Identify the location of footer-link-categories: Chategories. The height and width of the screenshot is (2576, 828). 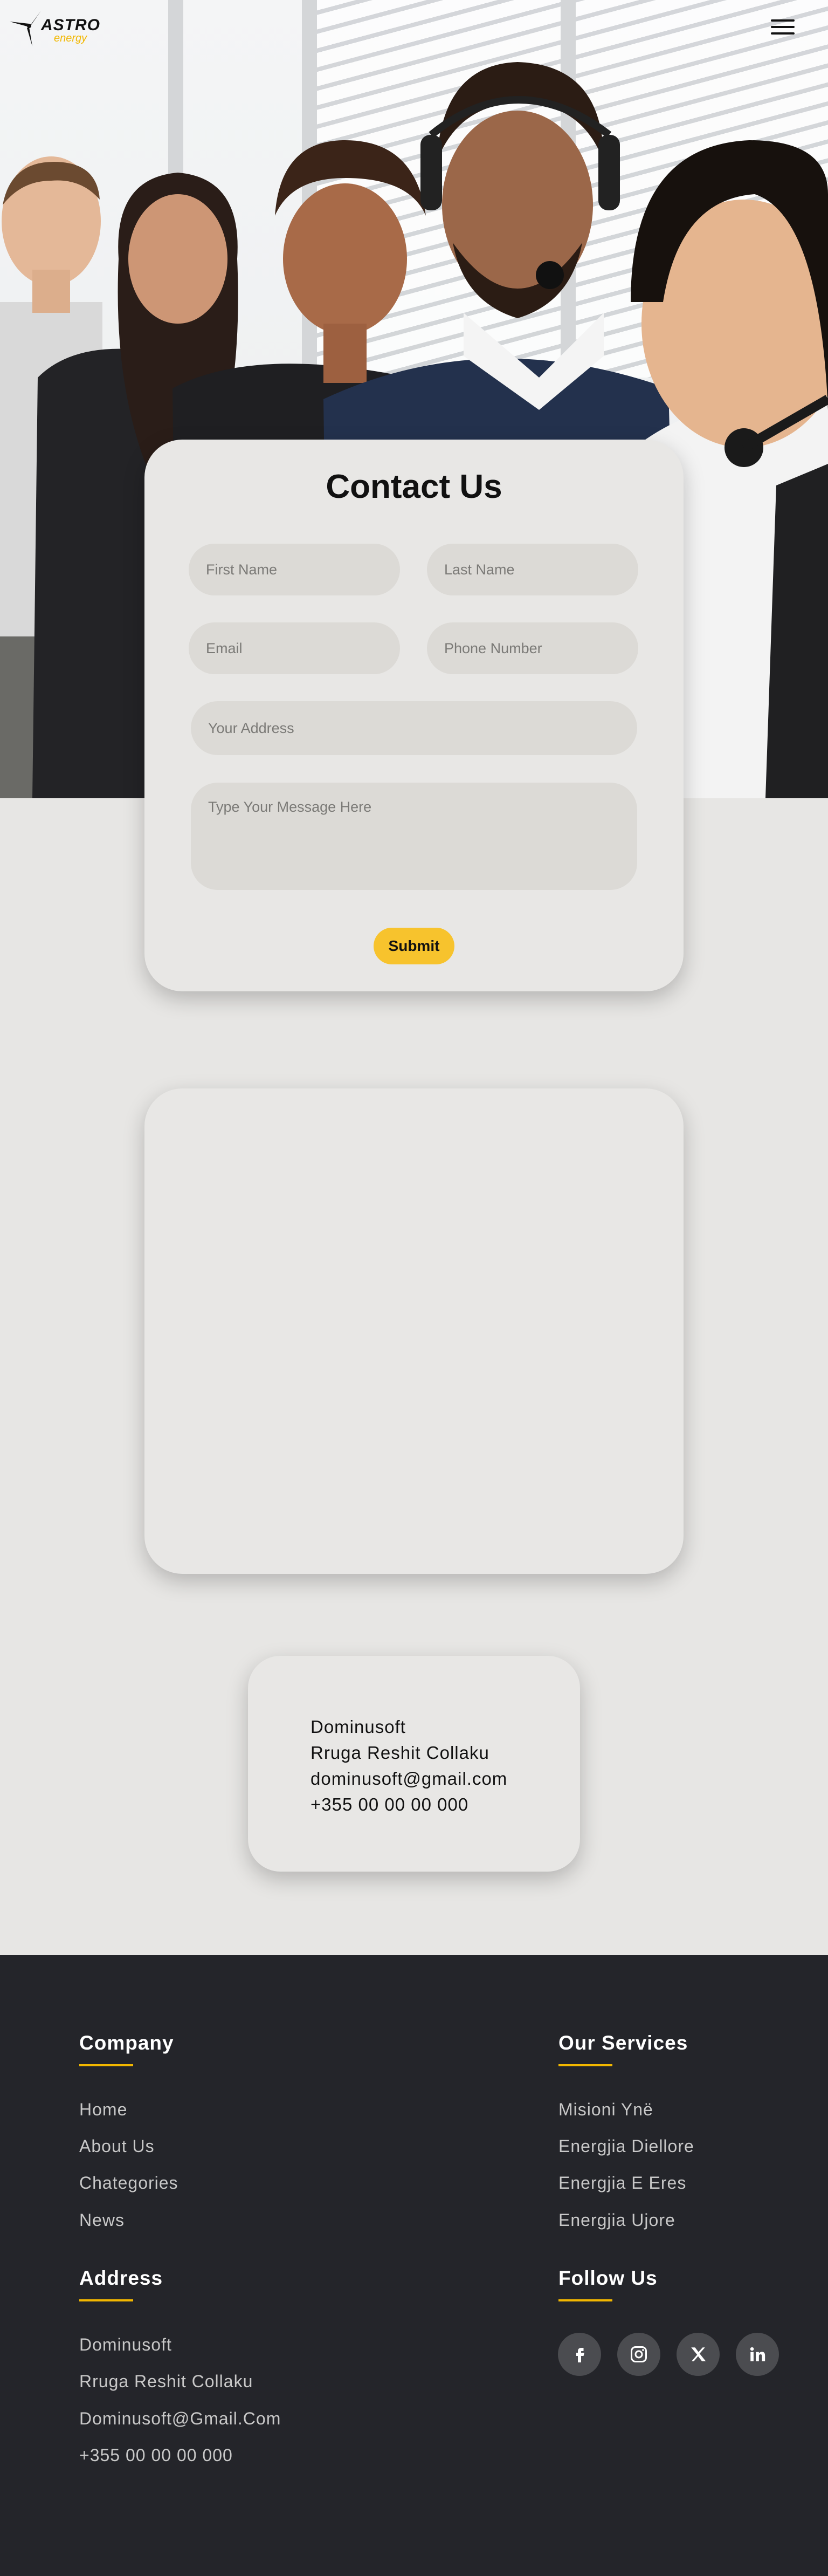
(128, 2183).